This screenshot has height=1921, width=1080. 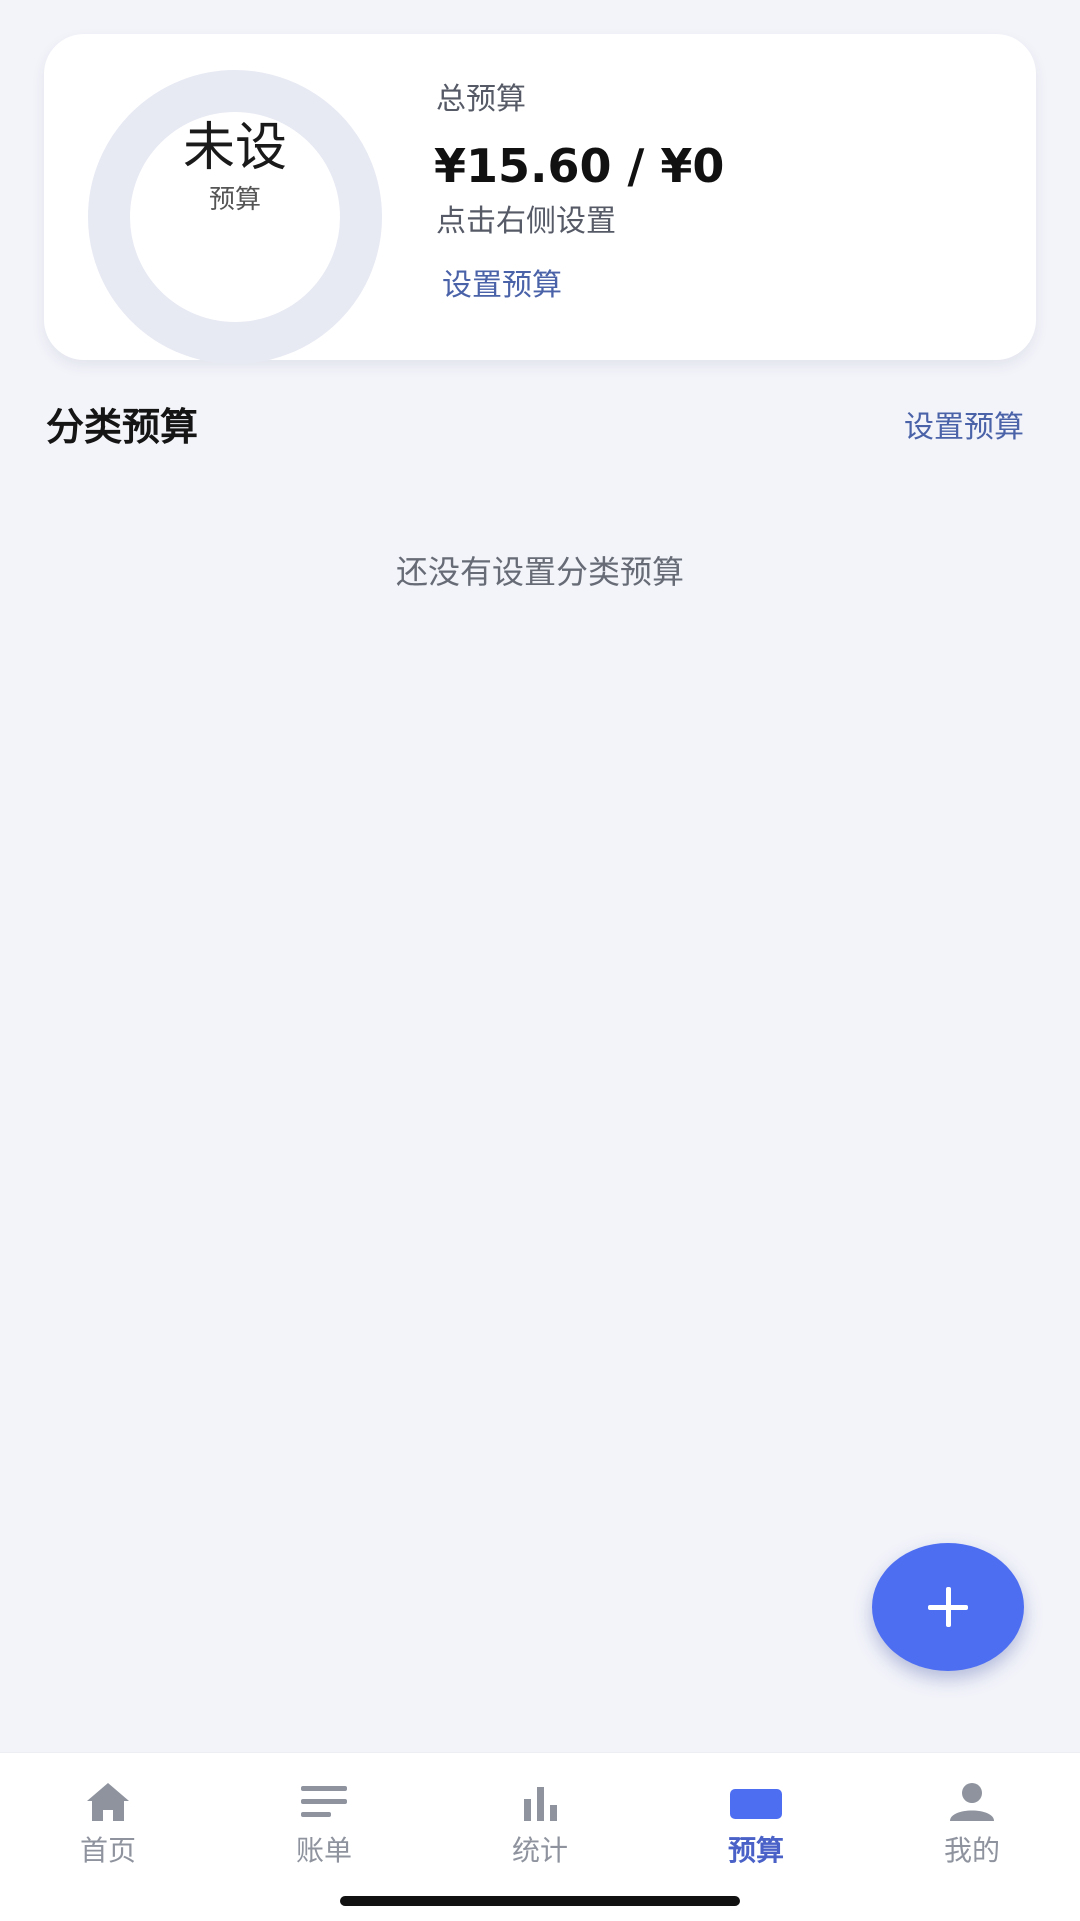 I want to click on budget-ring-caption: 预算, so click(x=234, y=200).